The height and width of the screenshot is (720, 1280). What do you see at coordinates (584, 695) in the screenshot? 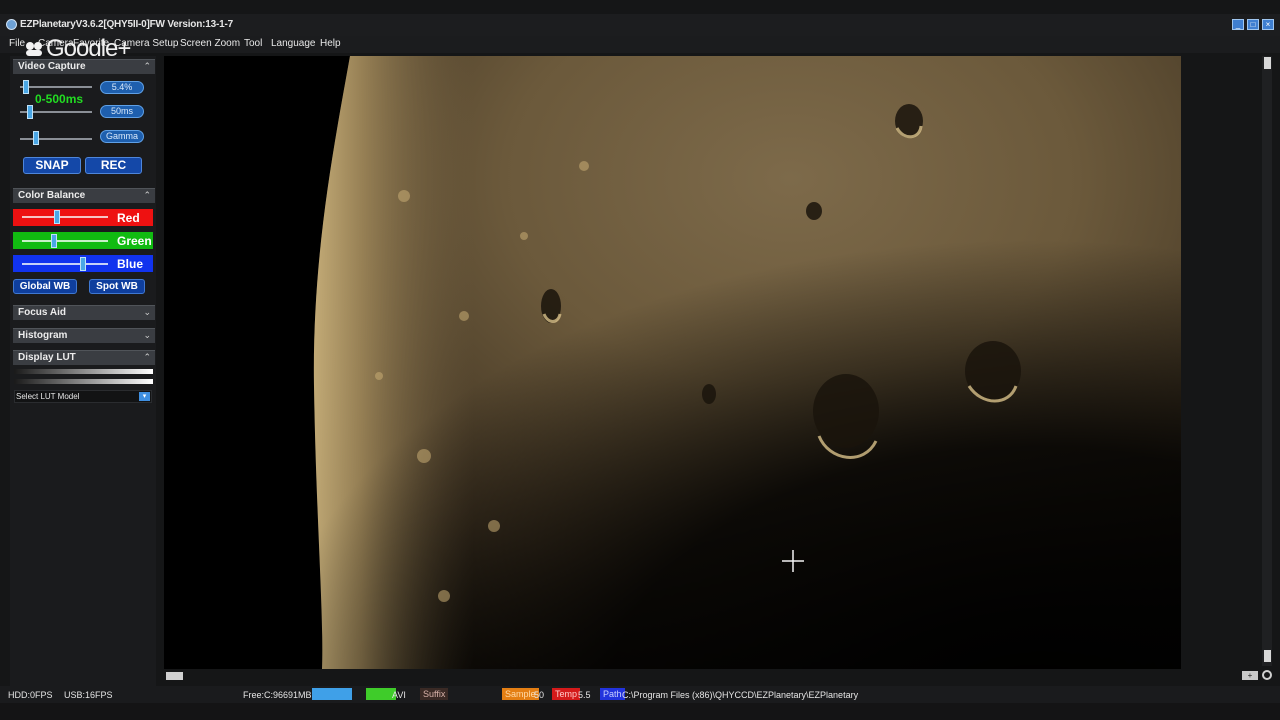
I see `temp-value: 5.5` at bounding box center [584, 695].